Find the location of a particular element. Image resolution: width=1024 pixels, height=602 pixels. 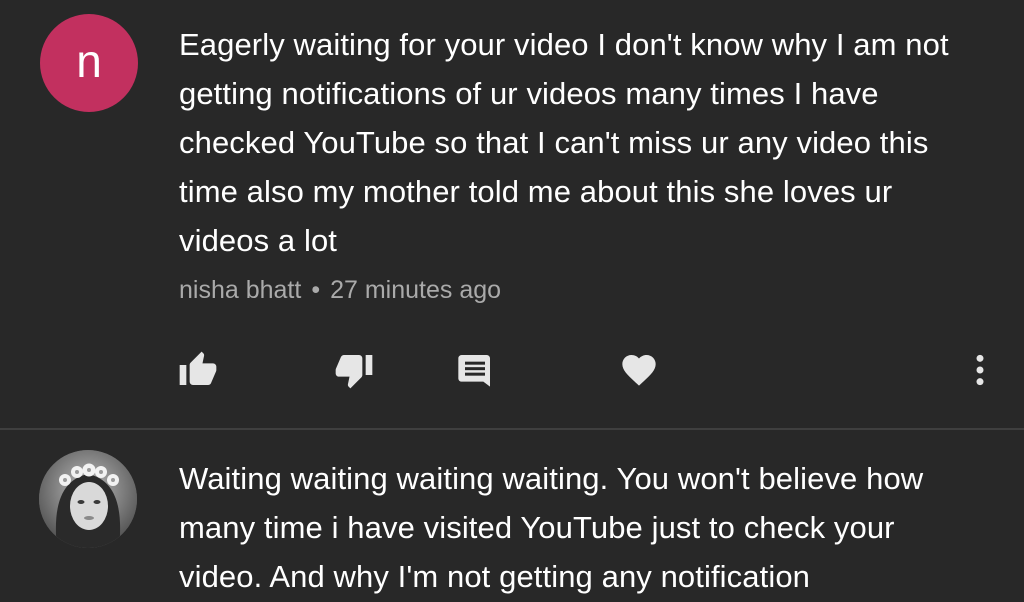

more-options-button is located at coordinates (980, 370).